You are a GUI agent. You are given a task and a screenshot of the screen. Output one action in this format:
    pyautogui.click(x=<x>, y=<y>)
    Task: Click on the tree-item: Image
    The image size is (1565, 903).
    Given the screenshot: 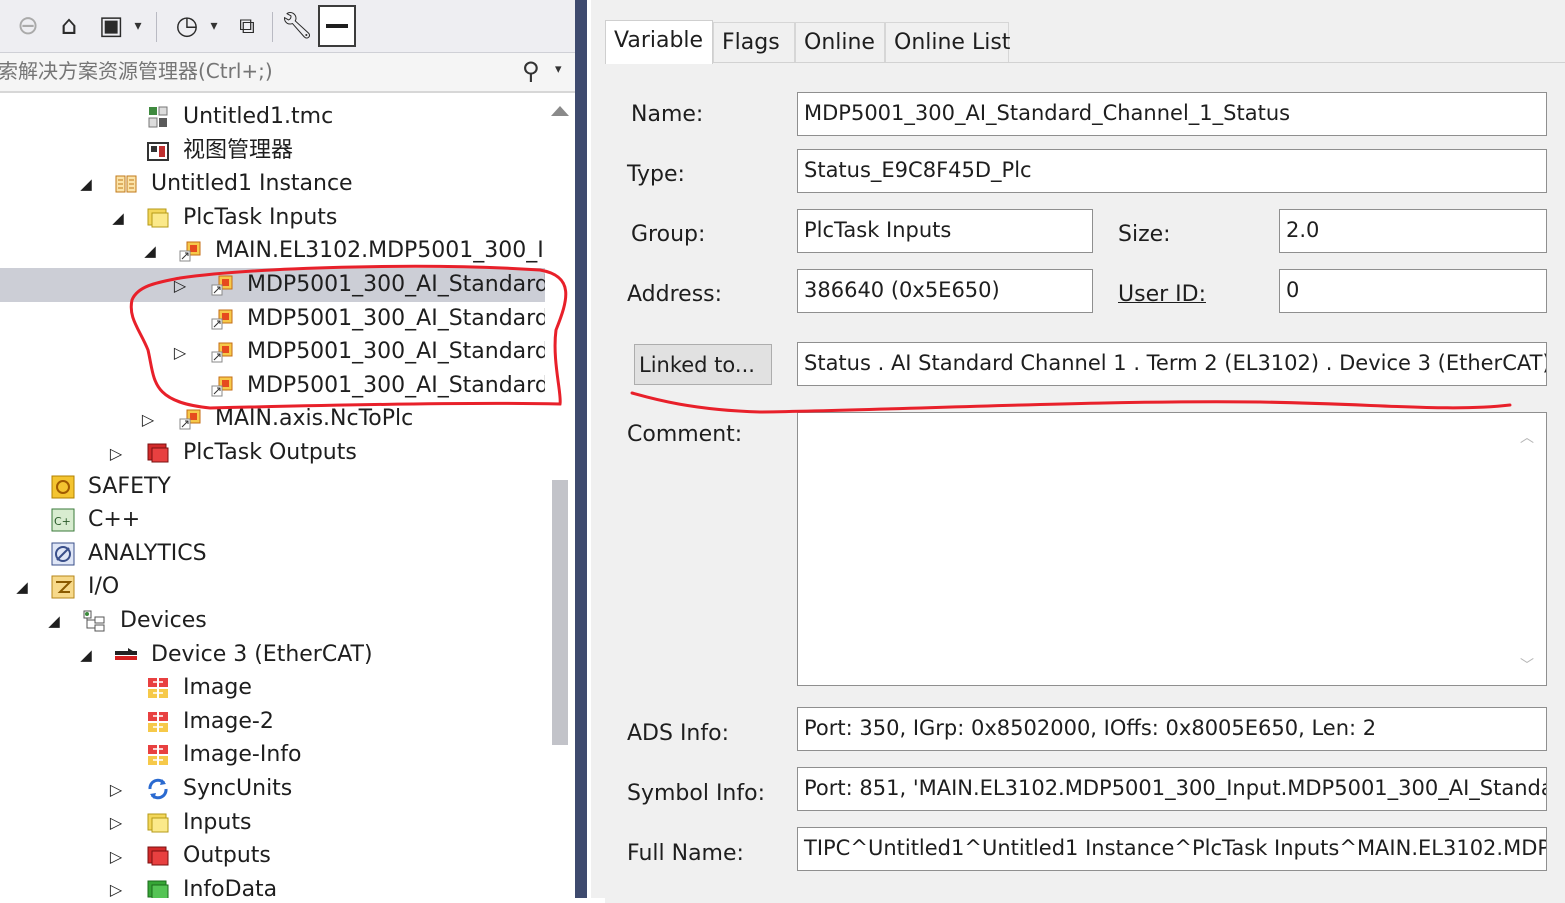 What is the action you would take?
    pyautogui.click(x=272, y=688)
    